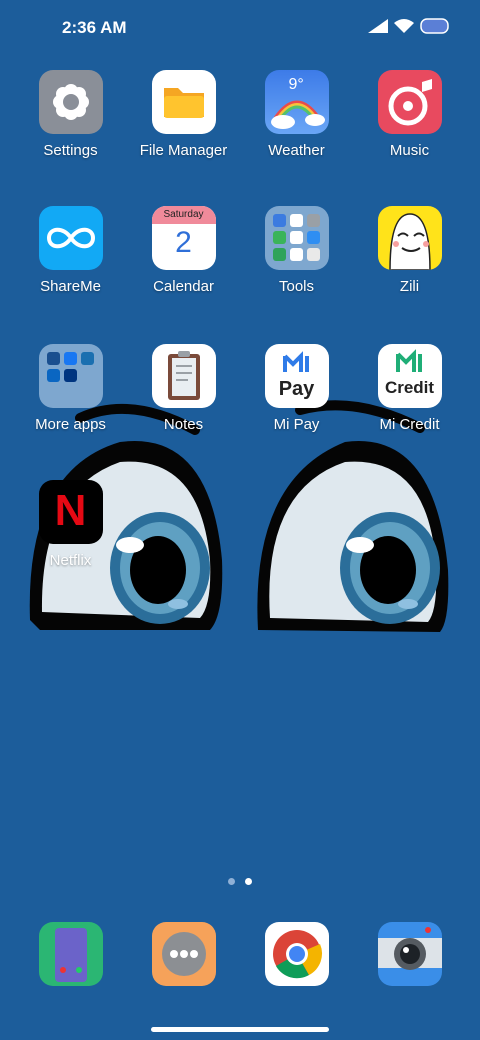 The width and height of the screenshot is (480, 1040). I want to click on app-more-apps: More apps, so click(70, 388).